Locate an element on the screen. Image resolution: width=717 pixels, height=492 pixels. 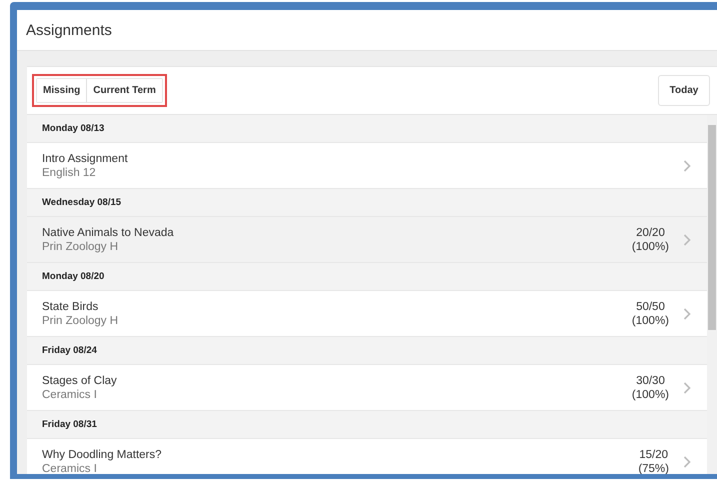
assignment-name: Intro Assignment is located at coordinates (85, 158).